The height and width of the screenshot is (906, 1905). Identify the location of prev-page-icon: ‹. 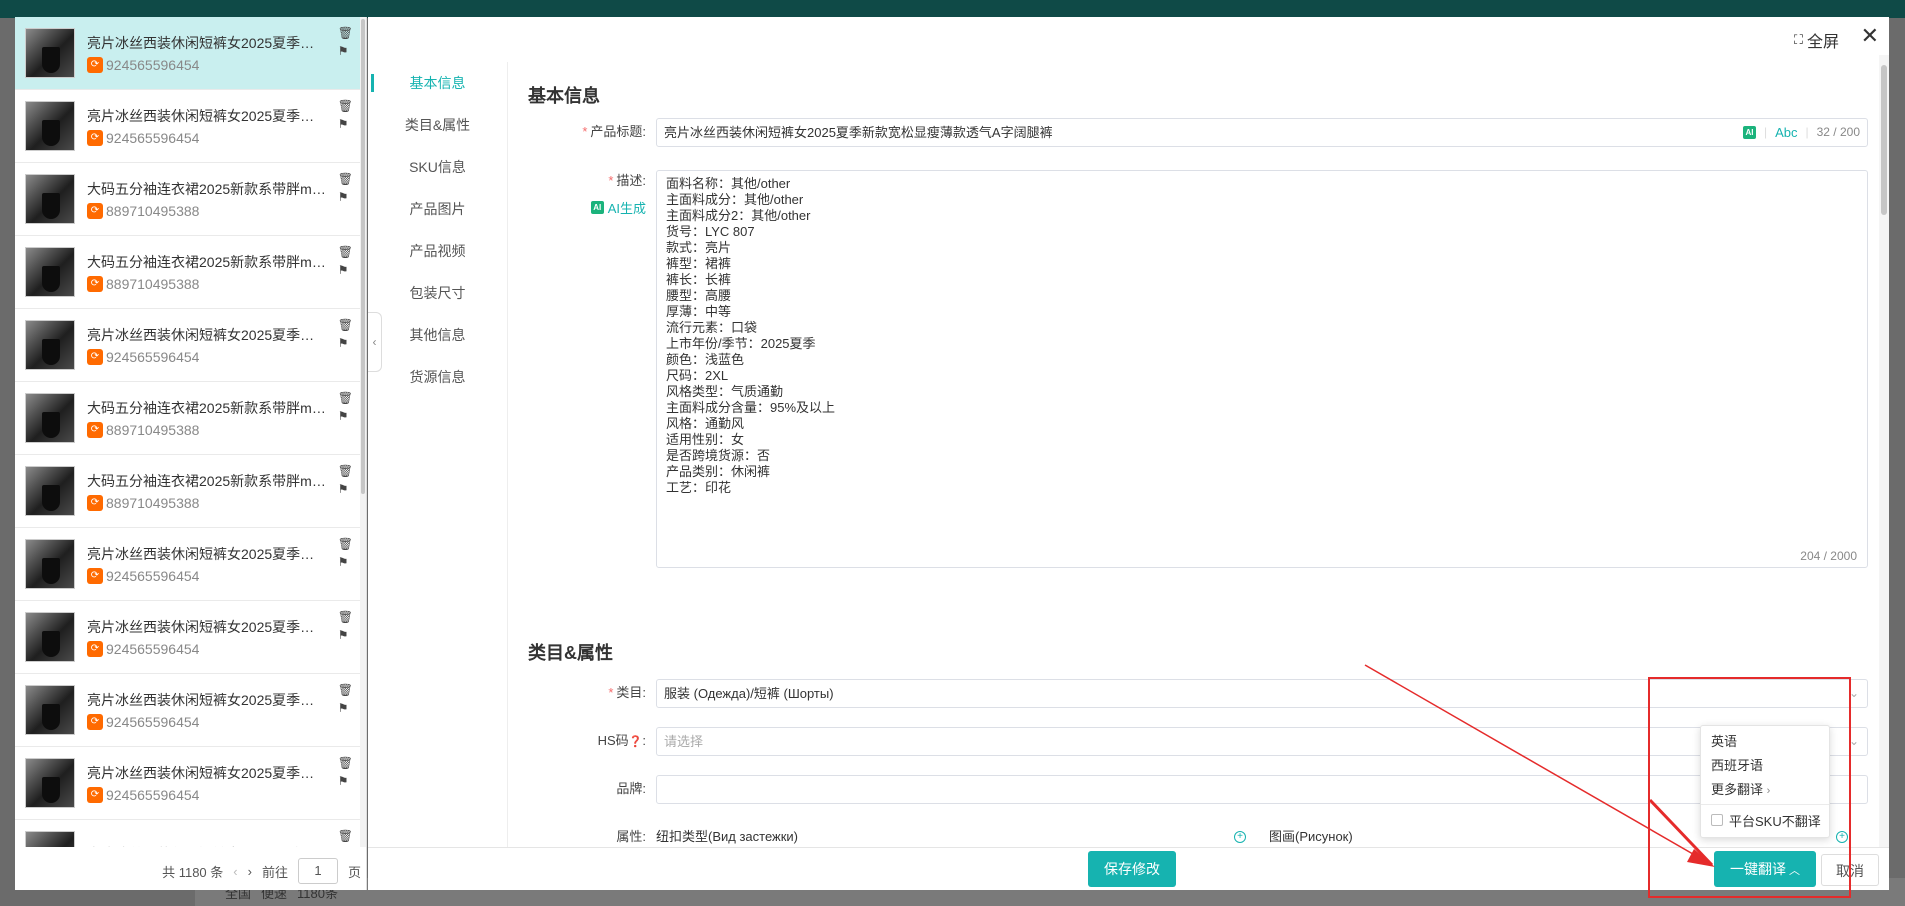
(235, 871).